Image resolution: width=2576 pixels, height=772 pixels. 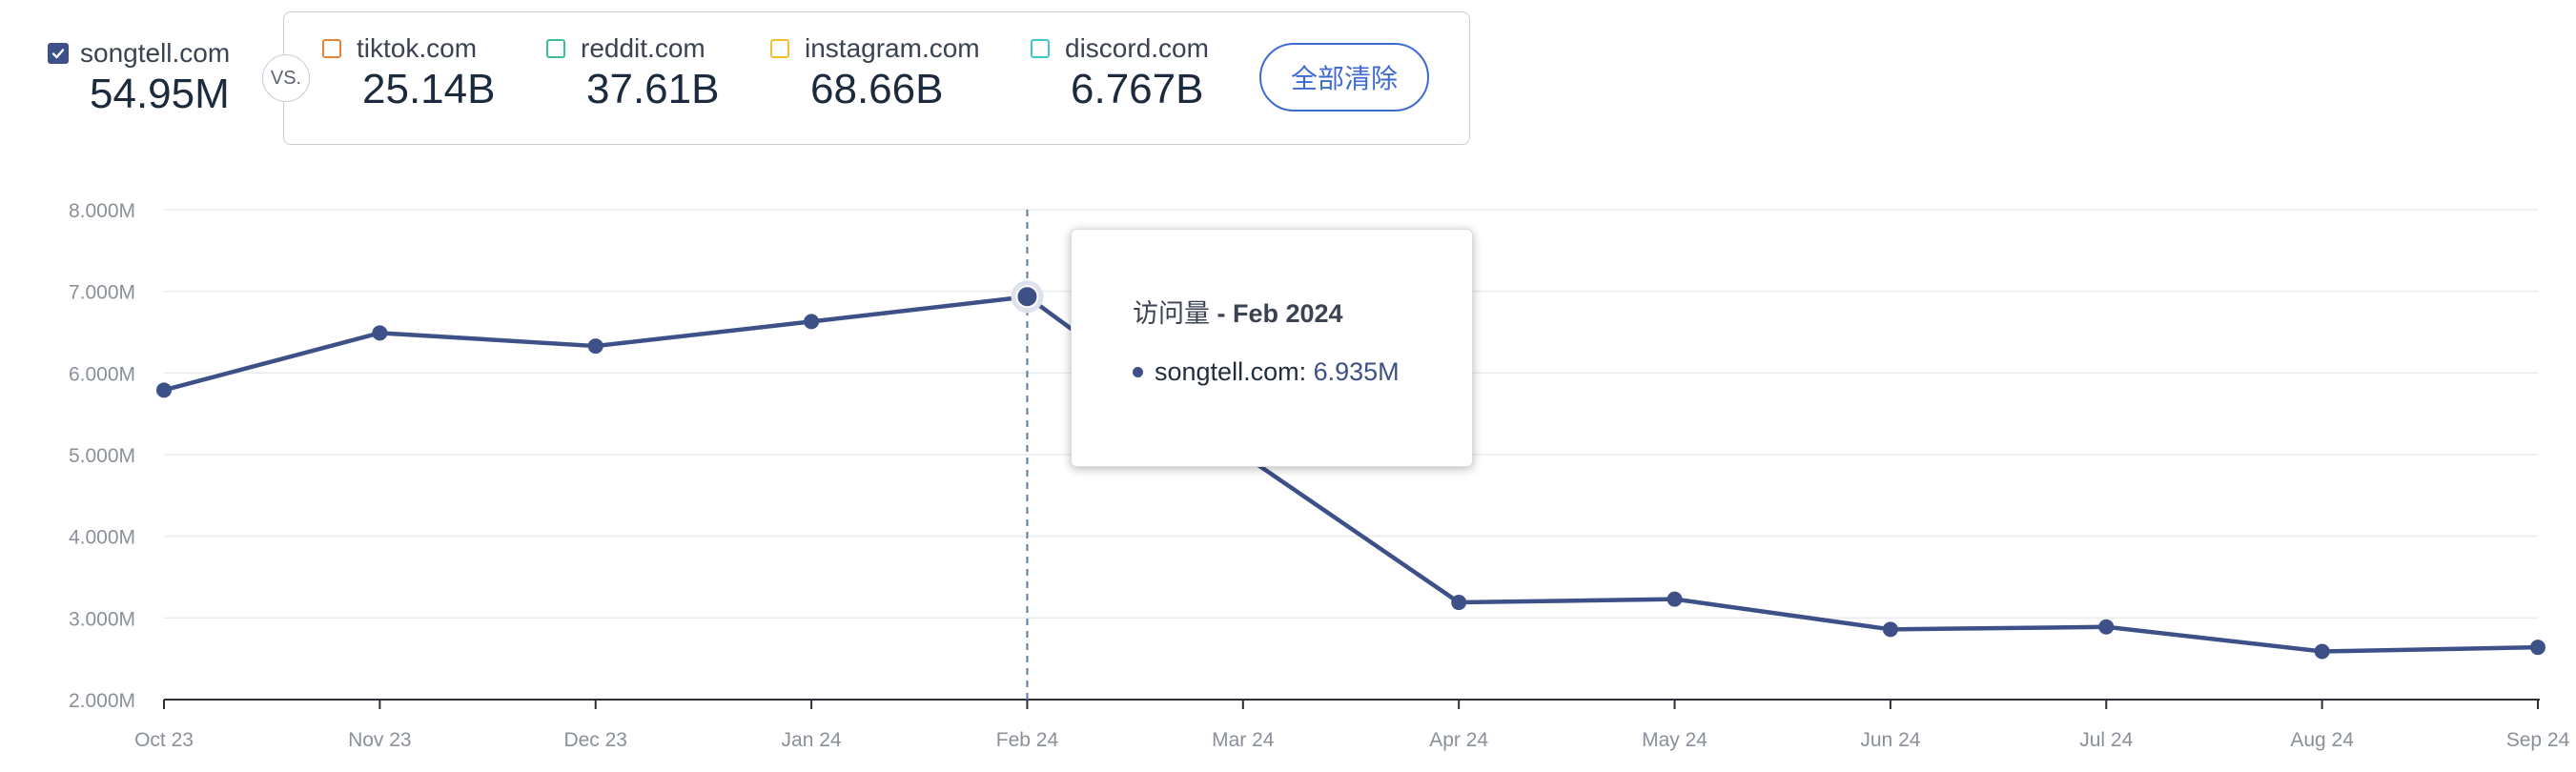 What do you see at coordinates (164, 740) in the screenshot?
I see `x-tick-label: Oct 23` at bounding box center [164, 740].